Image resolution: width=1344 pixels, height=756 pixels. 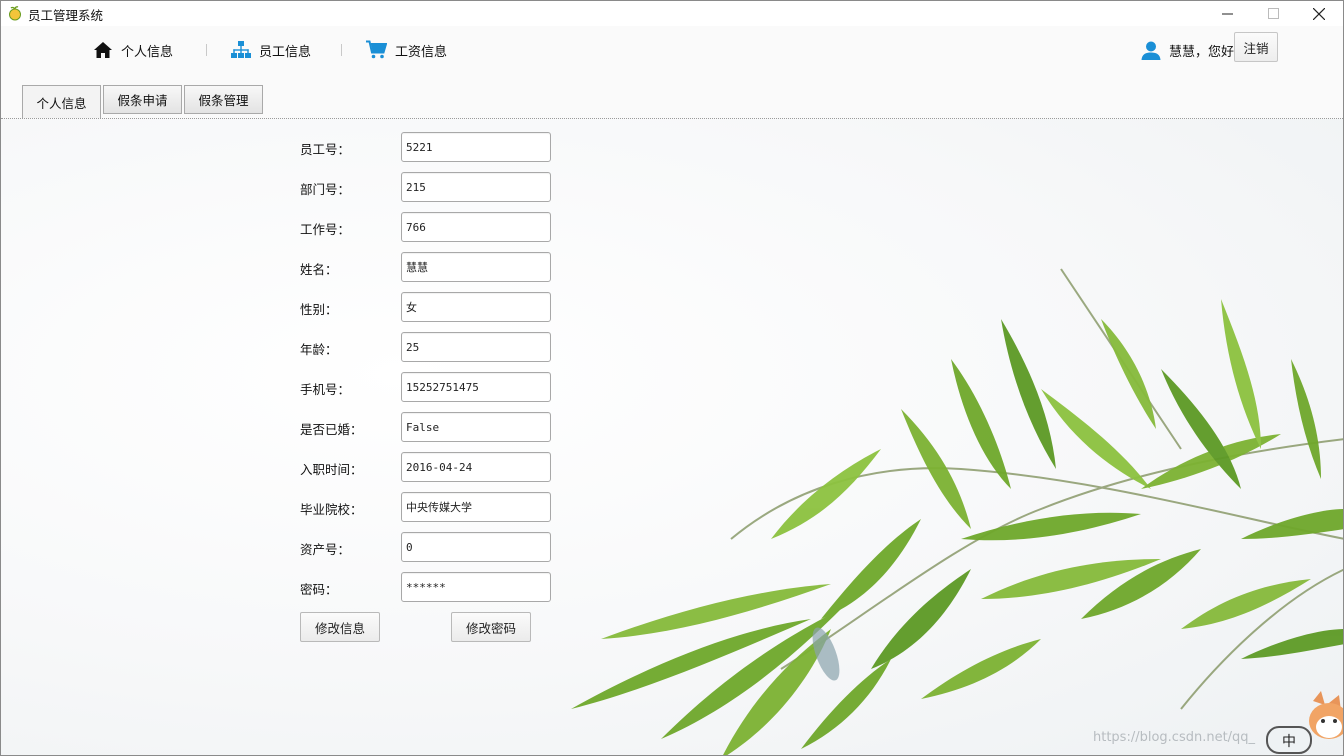 I want to click on maximize-button, so click(x=1273, y=13).